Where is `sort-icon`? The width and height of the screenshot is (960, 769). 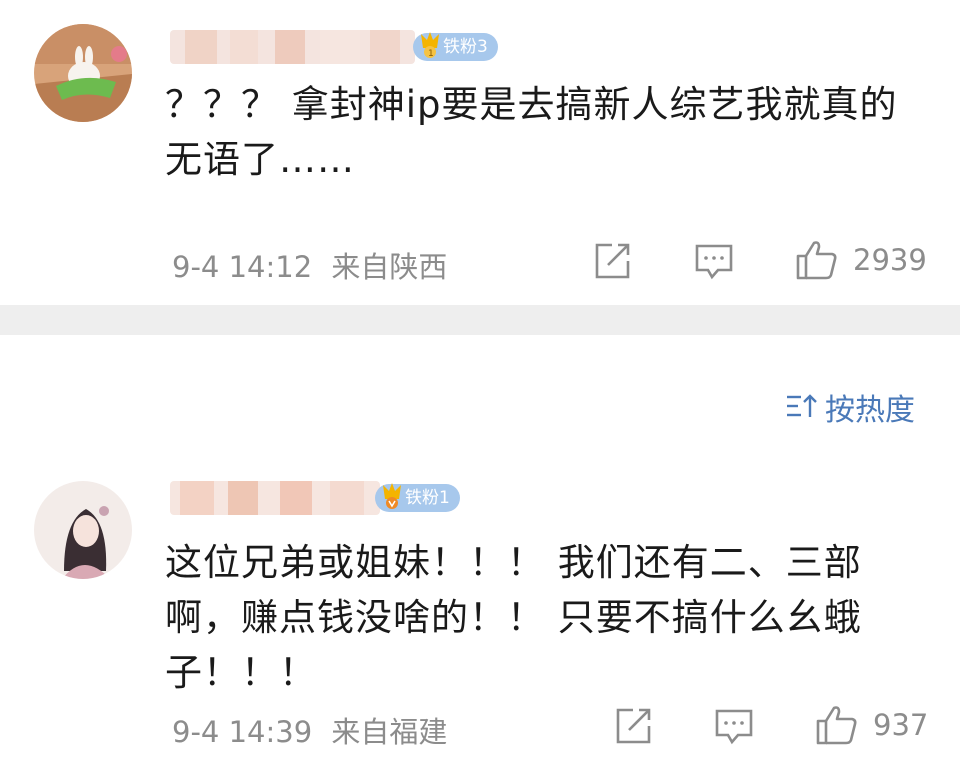 sort-icon is located at coordinates (802, 405).